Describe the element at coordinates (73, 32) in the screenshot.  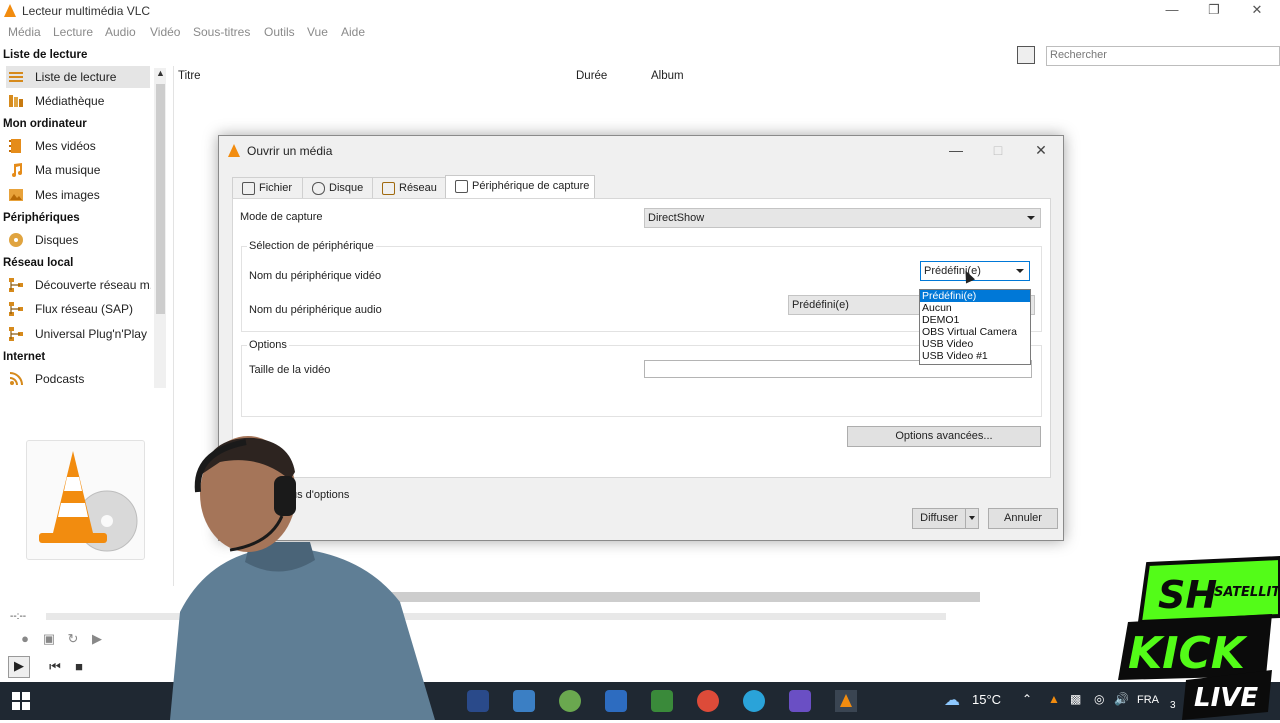
I see `menu-lecture: Lecture` at that location.